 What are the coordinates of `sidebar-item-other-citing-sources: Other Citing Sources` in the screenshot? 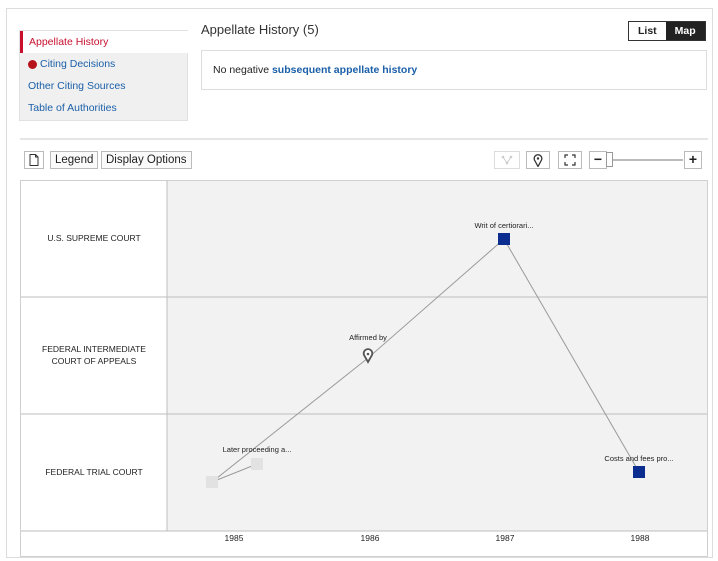 It's located at (104, 86).